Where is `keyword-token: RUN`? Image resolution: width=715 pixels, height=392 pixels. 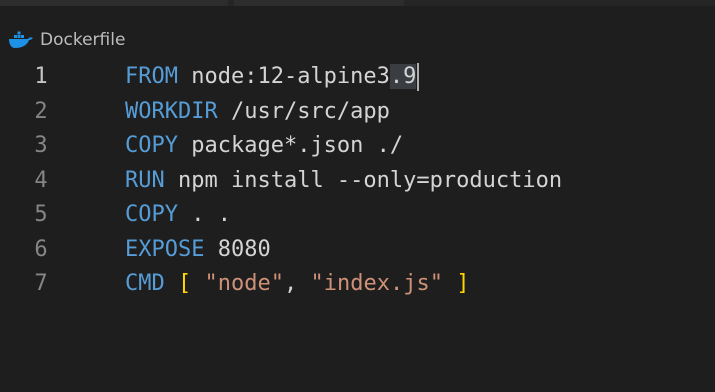
keyword-token: RUN is located at coordinates (145, 180).